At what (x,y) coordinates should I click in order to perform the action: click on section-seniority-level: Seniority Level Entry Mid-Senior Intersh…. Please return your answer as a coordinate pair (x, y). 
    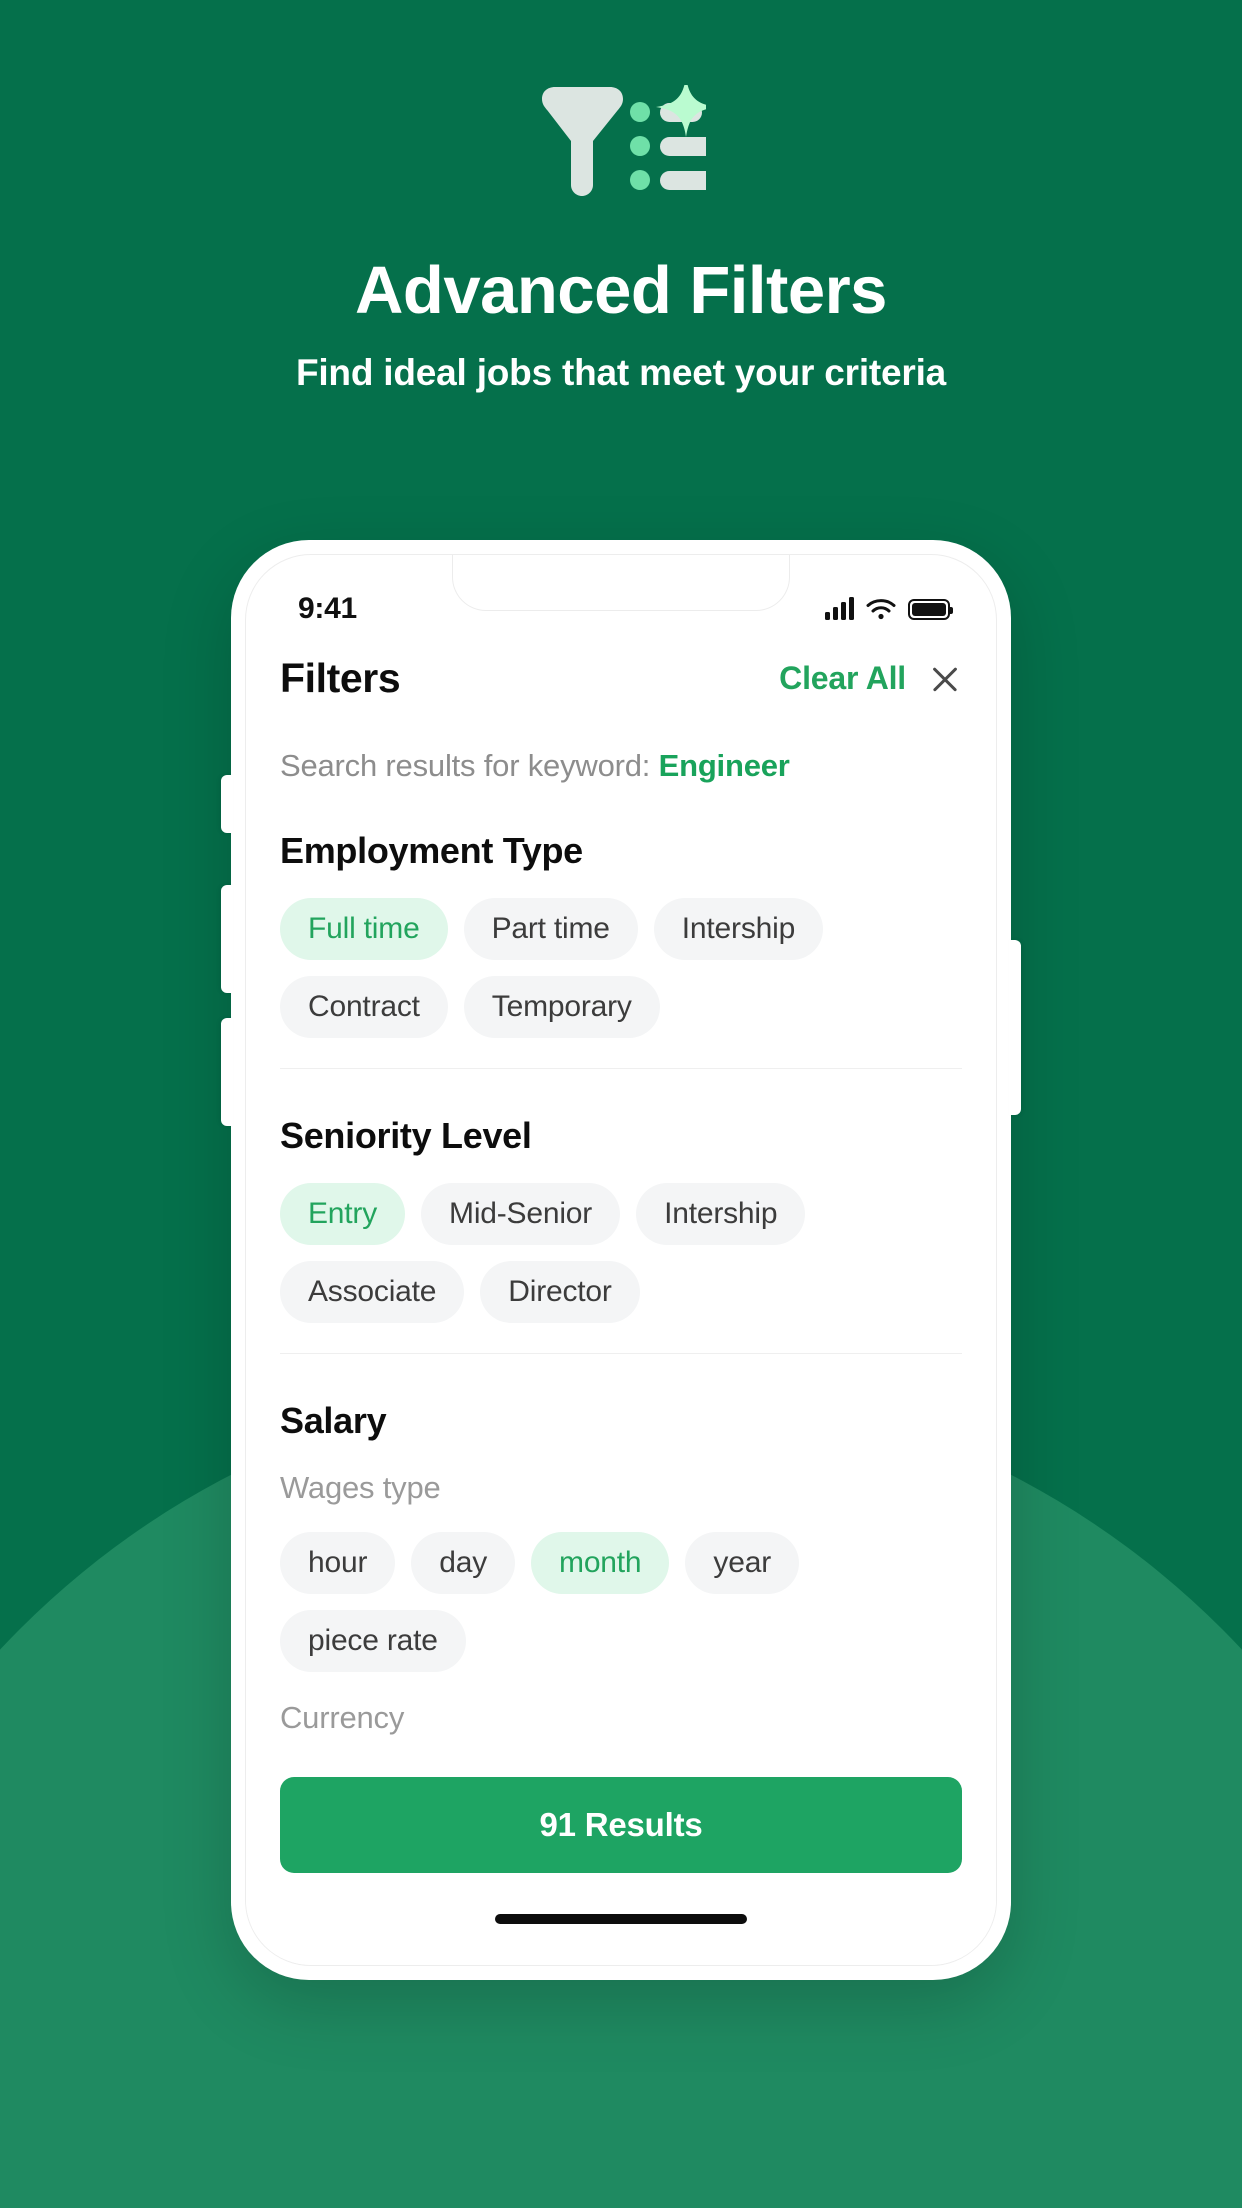
    Looking at the image, I should click on (621, 1211).